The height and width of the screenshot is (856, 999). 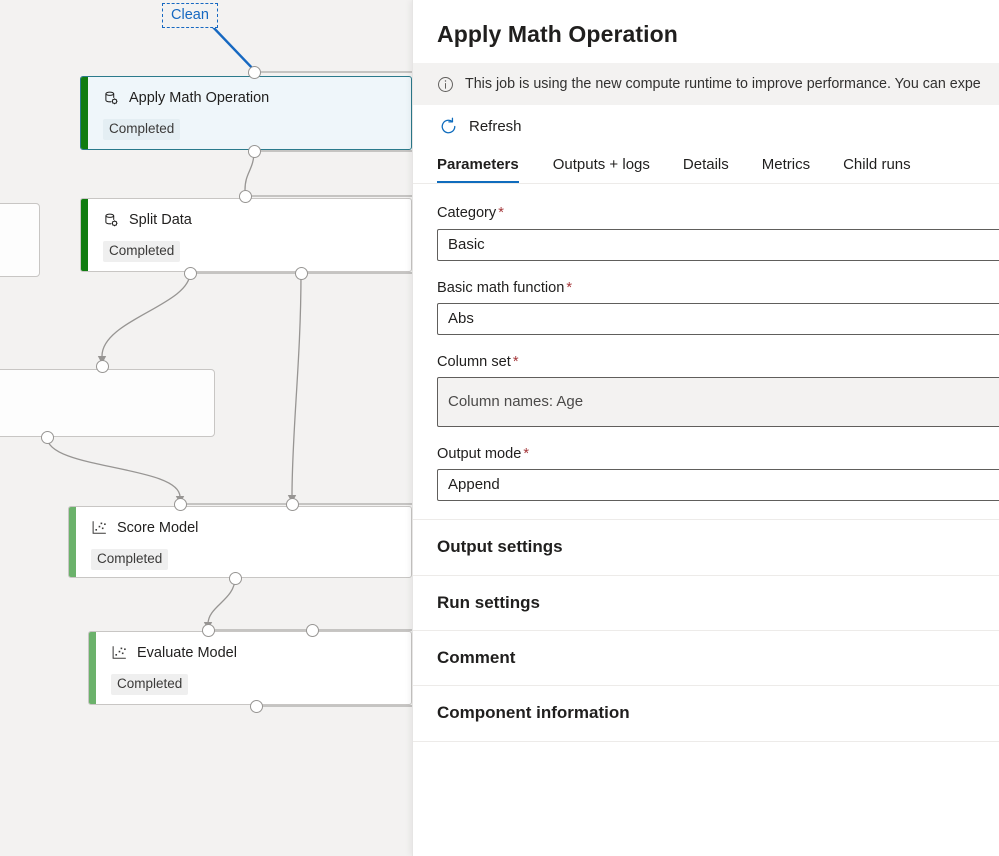 I want to click on graph-node-evaluate-model: Evaluate Model Completed, so click(x=250, y=668).